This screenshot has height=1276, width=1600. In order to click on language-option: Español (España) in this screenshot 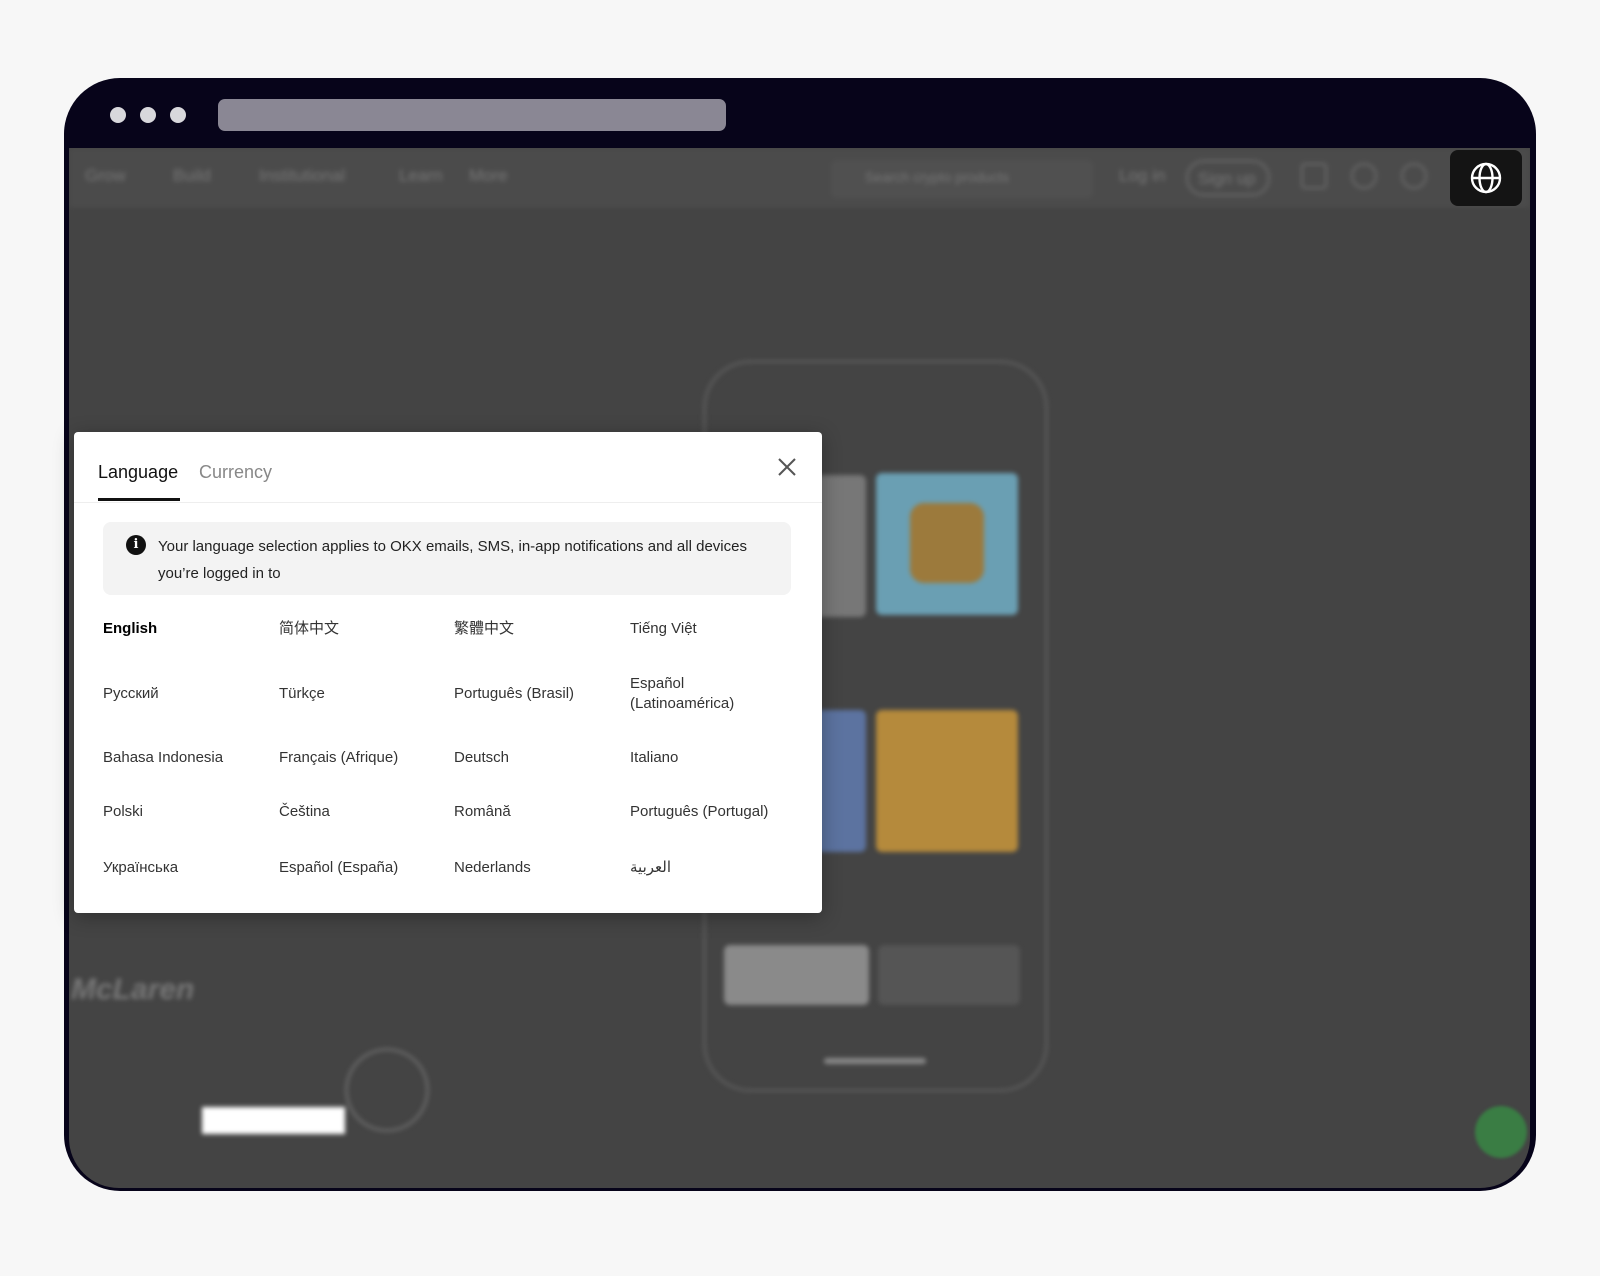, I will do `click(361, 868)`.